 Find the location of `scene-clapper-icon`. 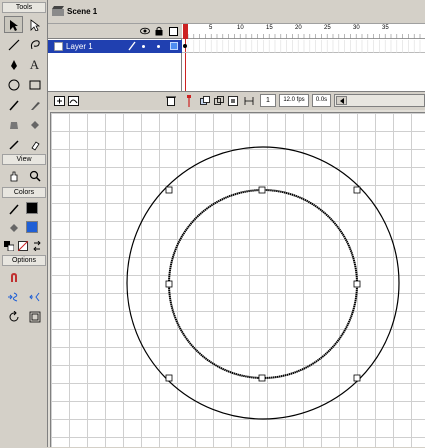

scene-clapper-icon is located at coordinates (58, 11).